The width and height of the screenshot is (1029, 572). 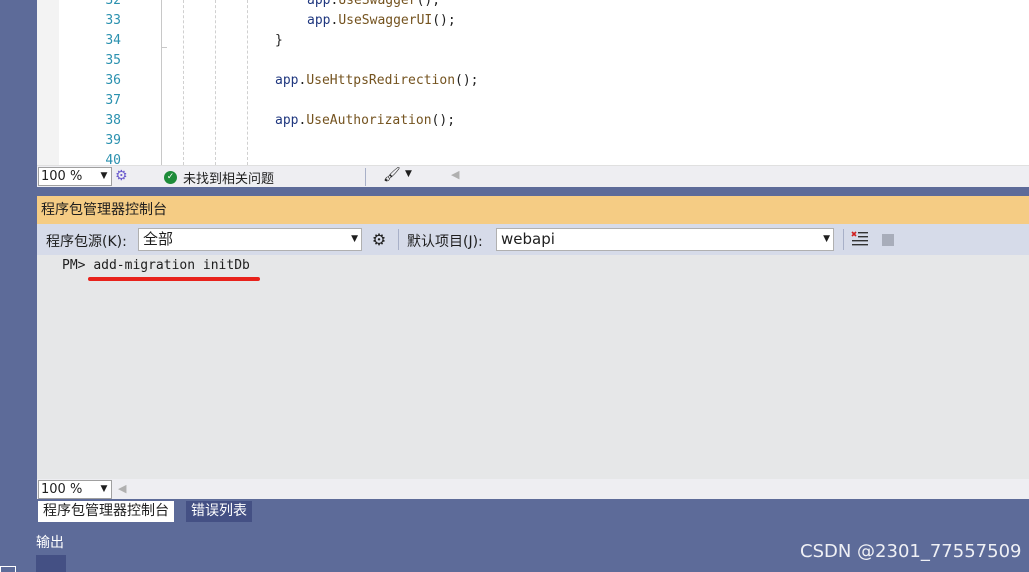 What do you see at coordinates (8, 569) in the screenshot?
I see `window-corner-icon` at bounding box center [8, 569].